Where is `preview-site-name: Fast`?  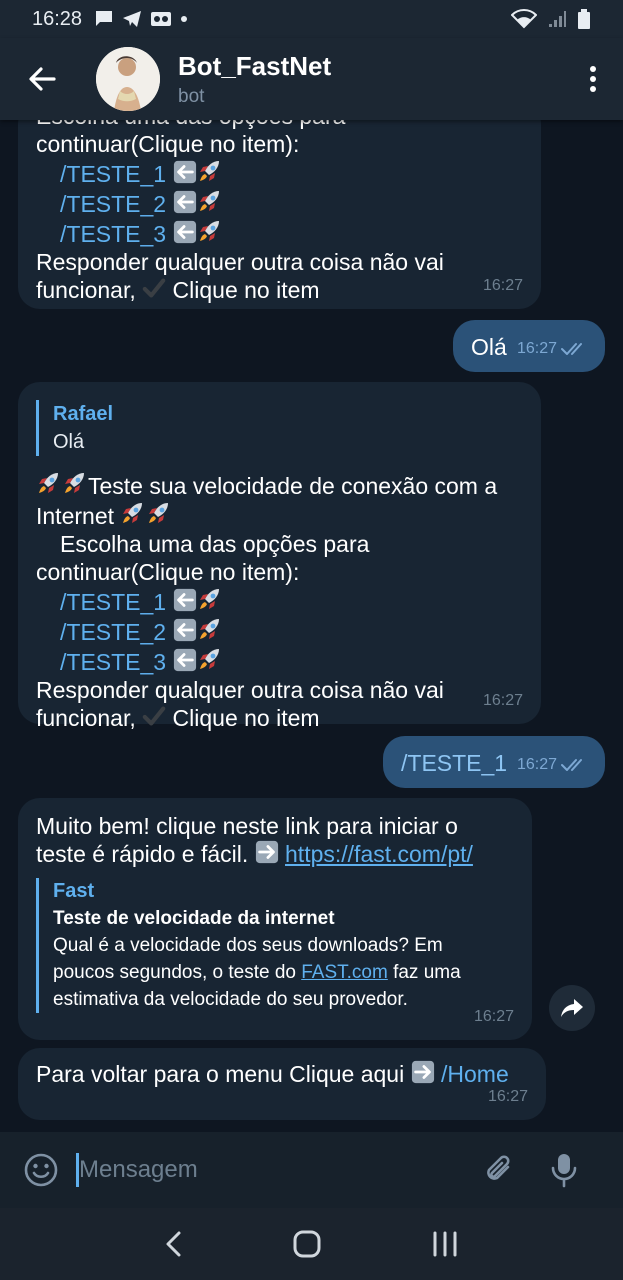 preview-site-name: Fast is located at coordinates (74, 891).